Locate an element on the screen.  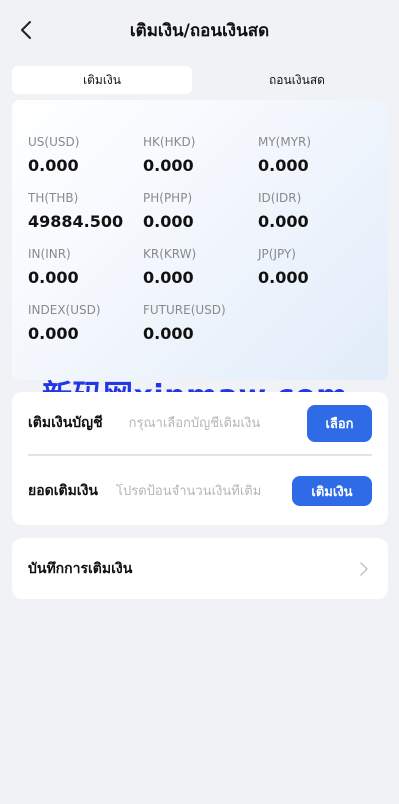
currency-label: INDEX(USD) is located at coordinates (64, 310).